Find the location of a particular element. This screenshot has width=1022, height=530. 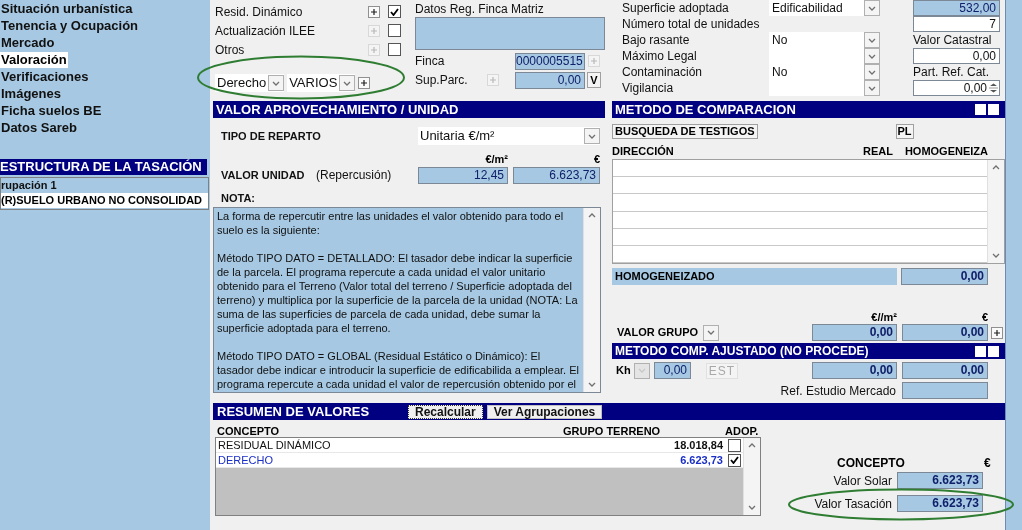

tree-item: rupación 1 is located at coordinates (104, 185).